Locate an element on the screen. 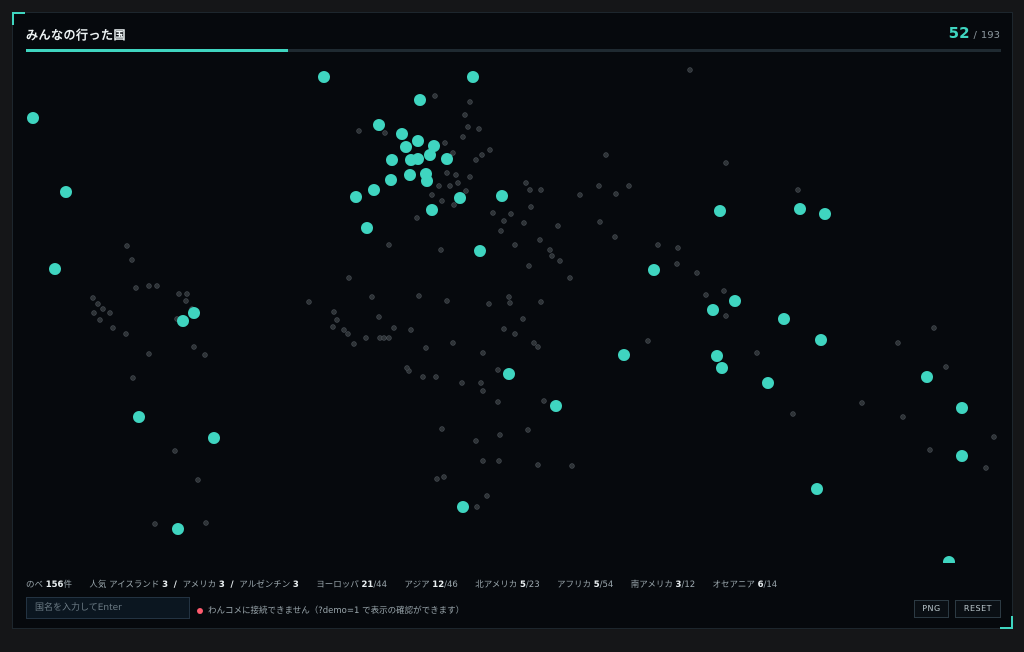 This screenshot has height=652, width=1024. region-stat: オセアニア 6/14 is located at coordinates (745, 585).